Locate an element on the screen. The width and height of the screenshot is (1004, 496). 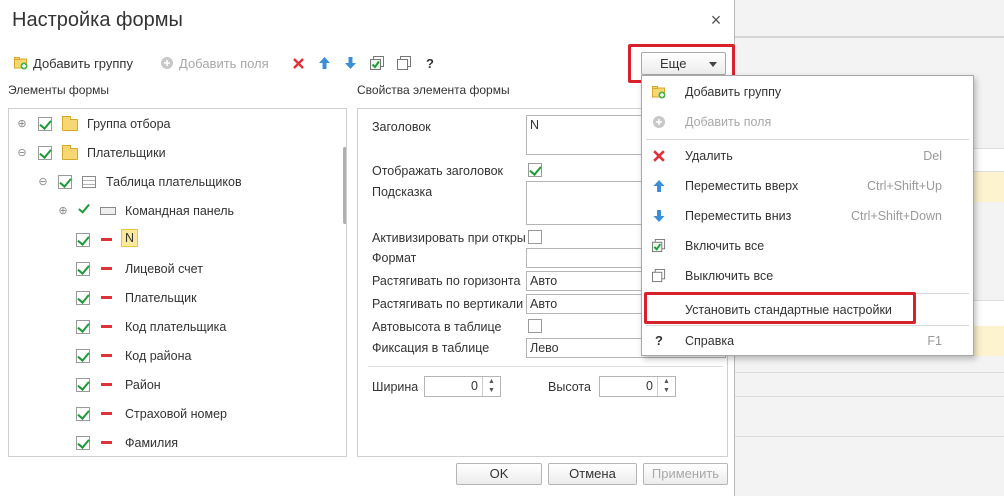
tree-item-label: Плательщик is located at coordinates (161, 298).